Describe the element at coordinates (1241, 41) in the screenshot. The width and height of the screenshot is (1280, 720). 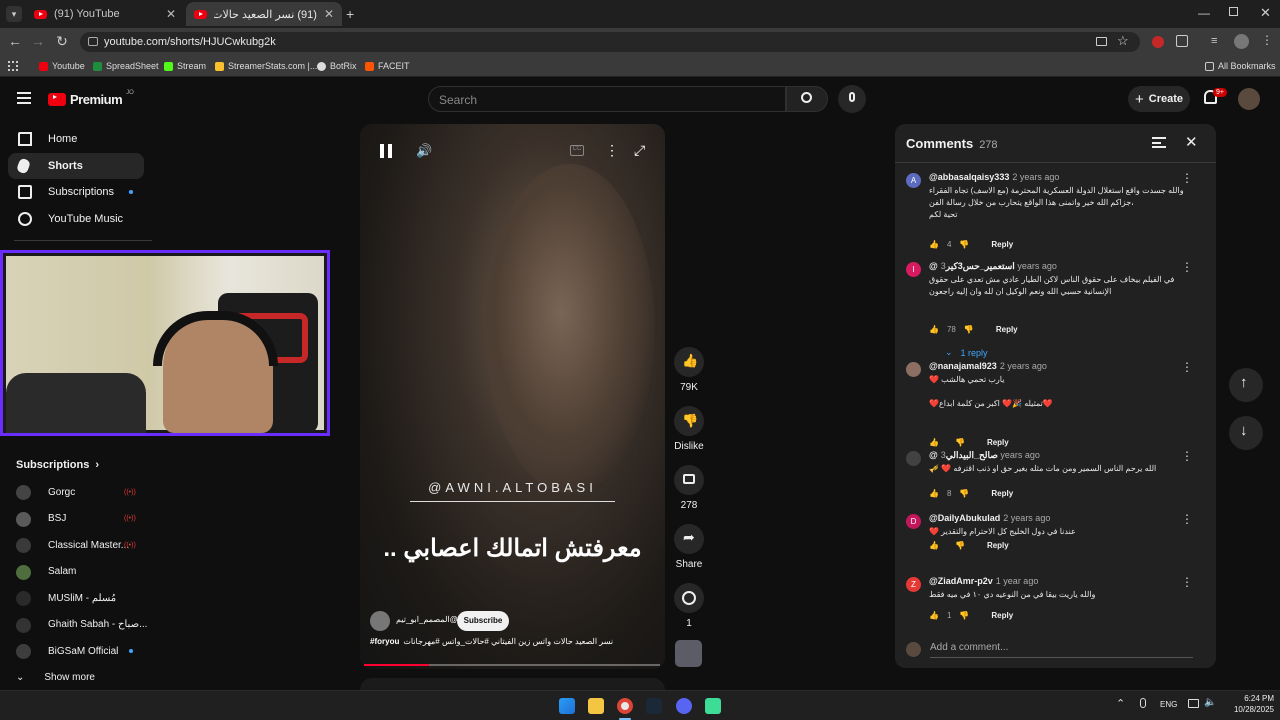
I see `profile-avatar` at that location.